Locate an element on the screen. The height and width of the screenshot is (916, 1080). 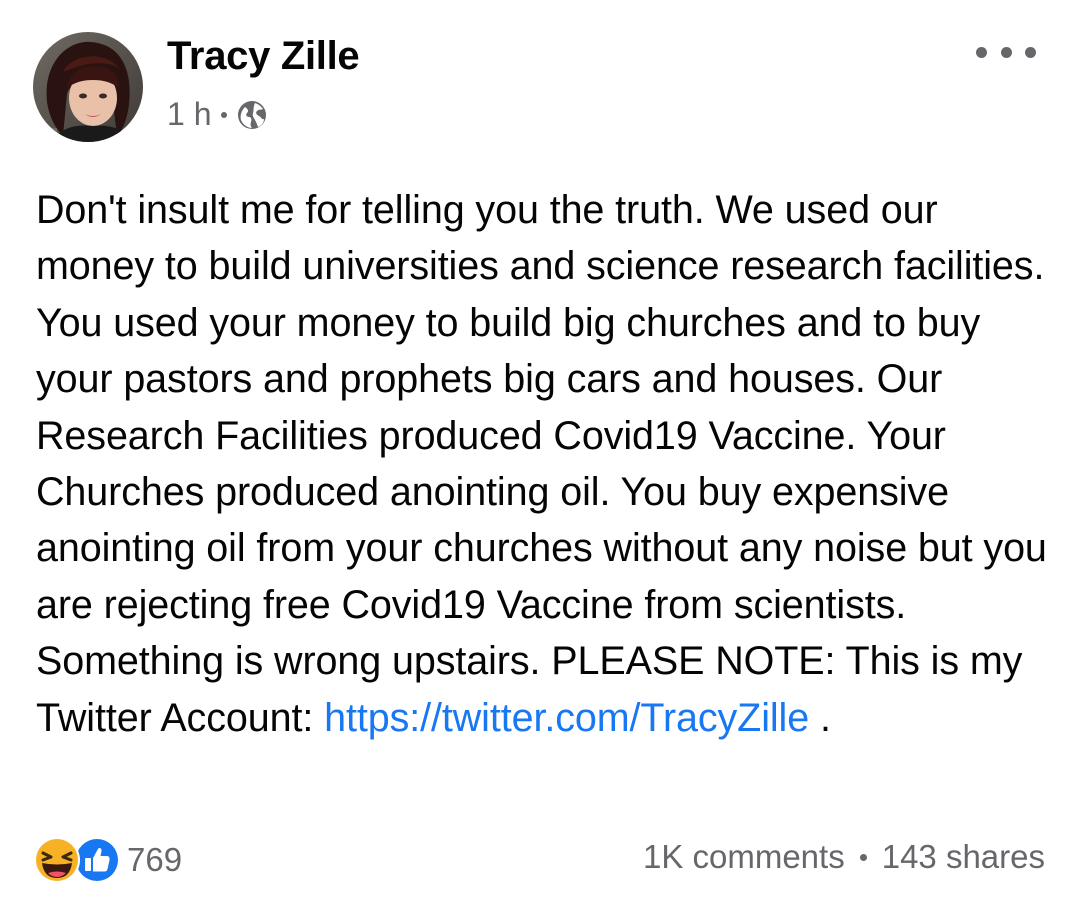
engagement-summary: 1K comments 143 shares is located at coordinates (844, 857).